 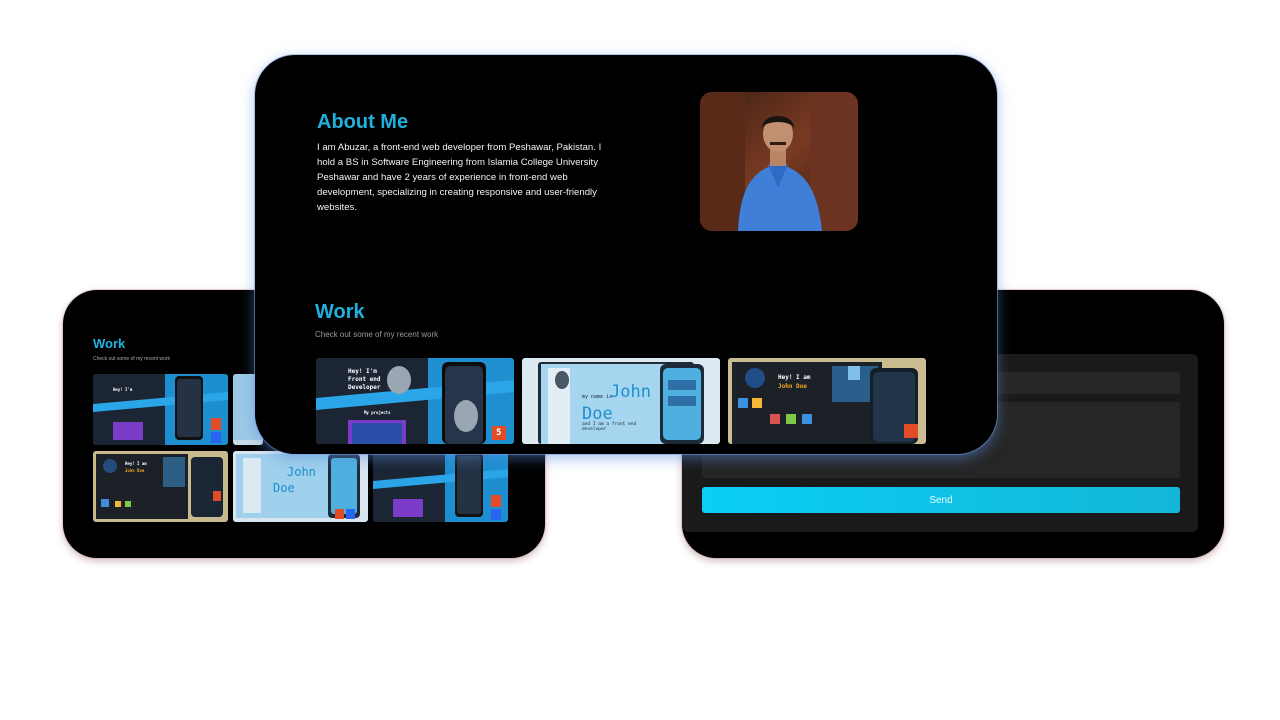 I want to click on work-title-small: Work, so click(x=109, y=343).